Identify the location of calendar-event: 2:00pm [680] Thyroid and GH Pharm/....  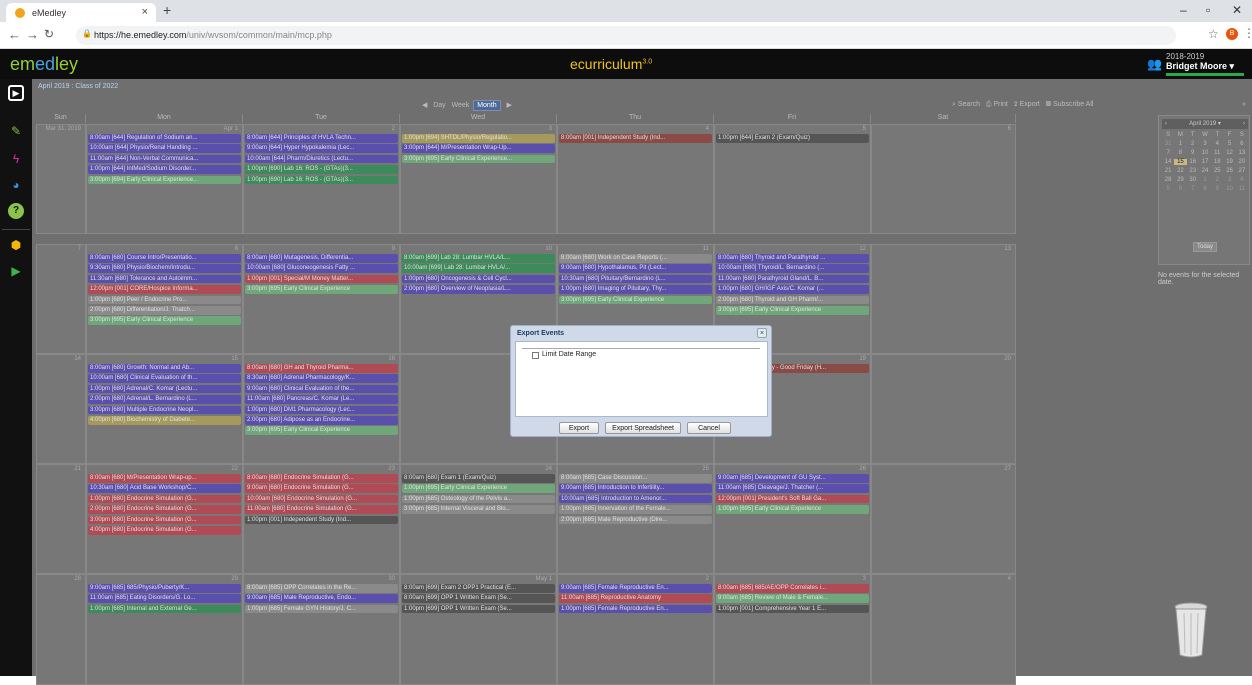
(792, 300).